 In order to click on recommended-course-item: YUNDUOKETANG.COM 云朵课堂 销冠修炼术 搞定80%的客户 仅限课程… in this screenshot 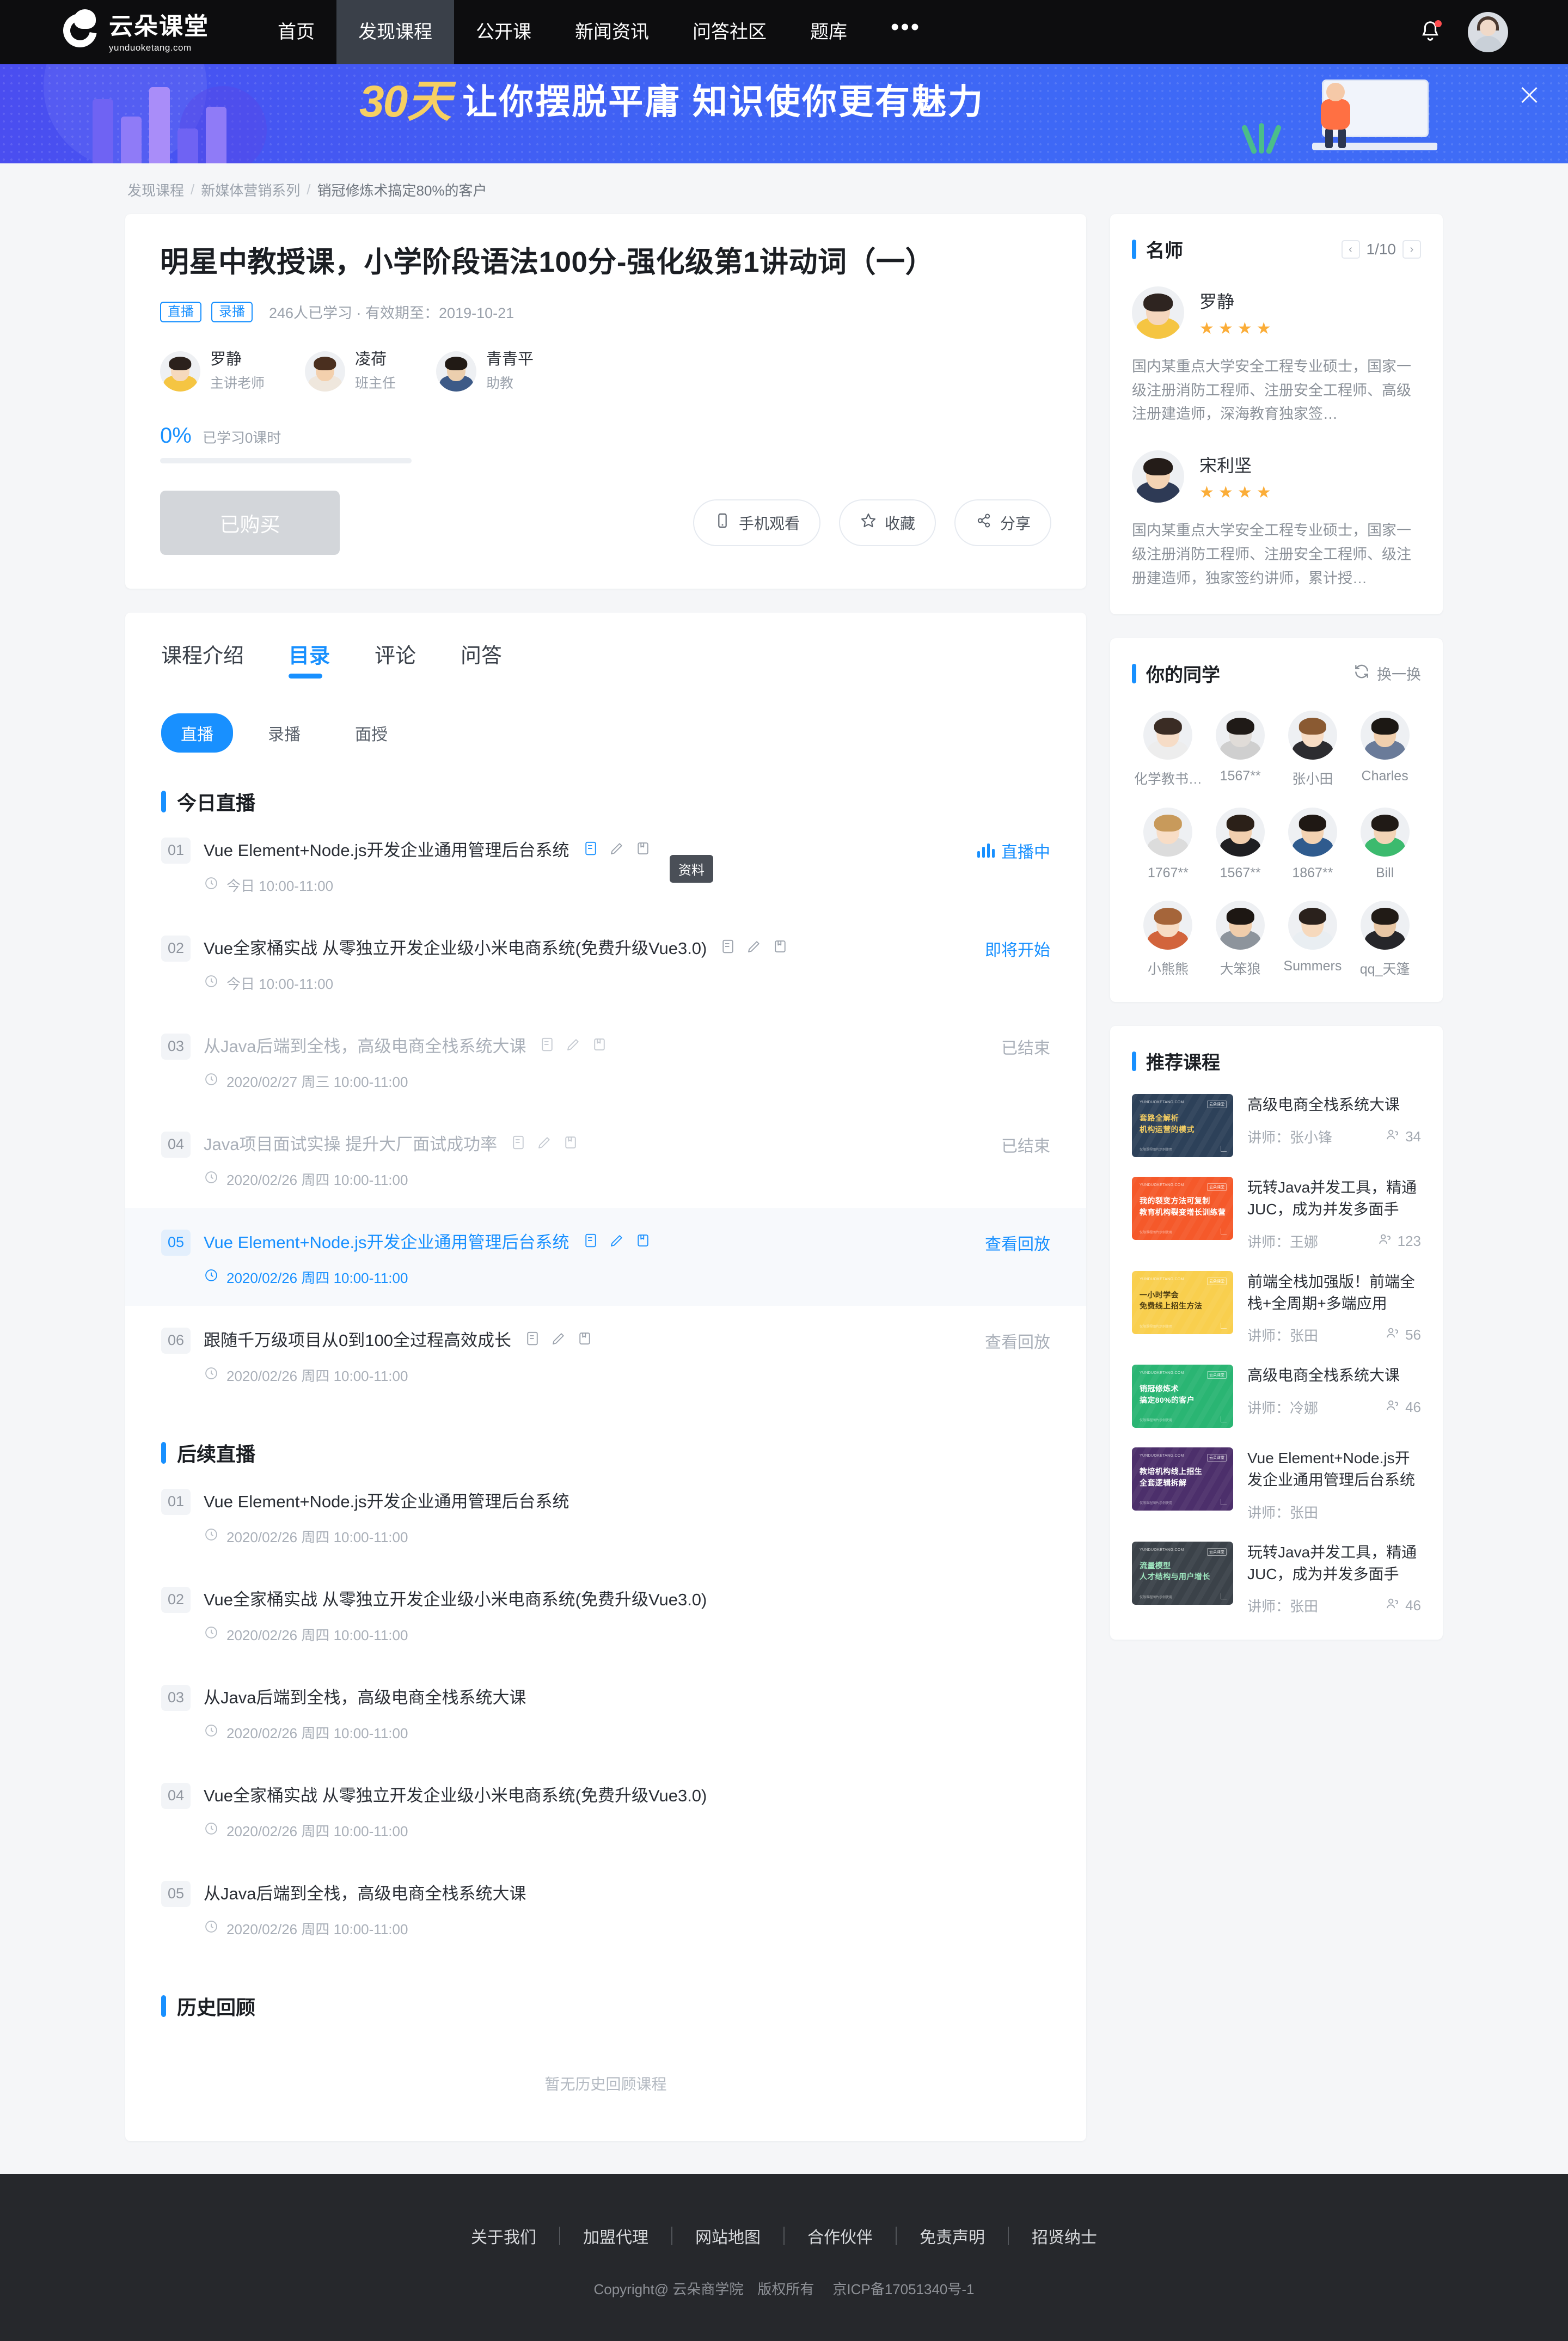, I will do `click(1276, 1396)`.